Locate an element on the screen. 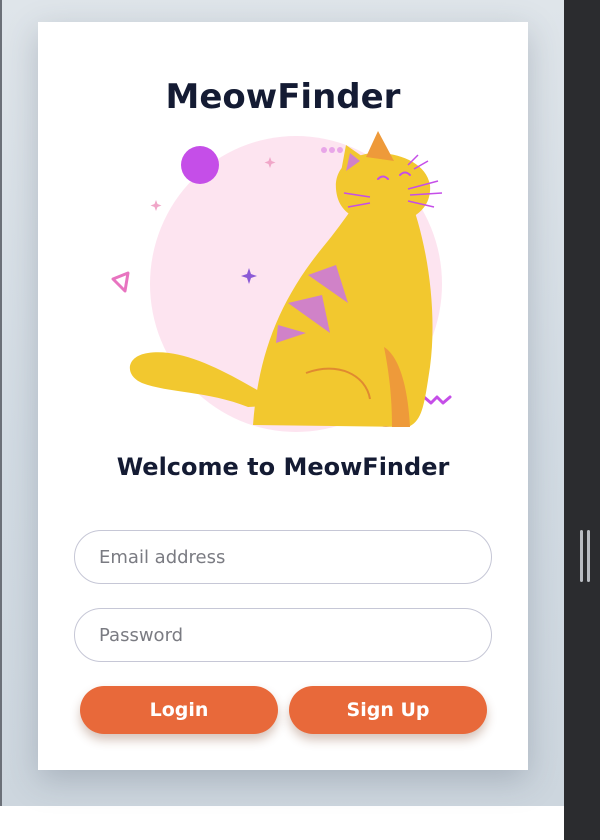 The width and height of the screenshot is (600, 840). signup-button: Sign Up is located at coordinates (388, 710).